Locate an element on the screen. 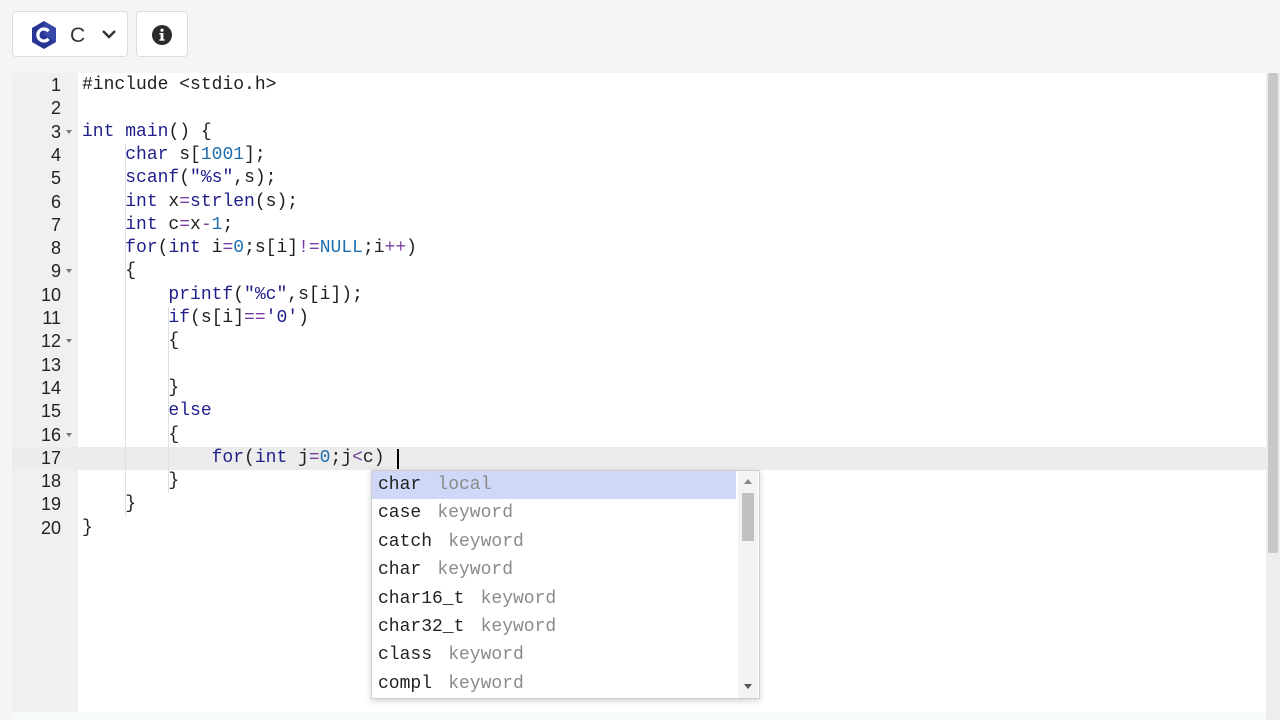 This screenshot has height=720, width=1280. code-text: for(int i=0;s[i]!=NULL;i++) is located at coordinates (271, 248).